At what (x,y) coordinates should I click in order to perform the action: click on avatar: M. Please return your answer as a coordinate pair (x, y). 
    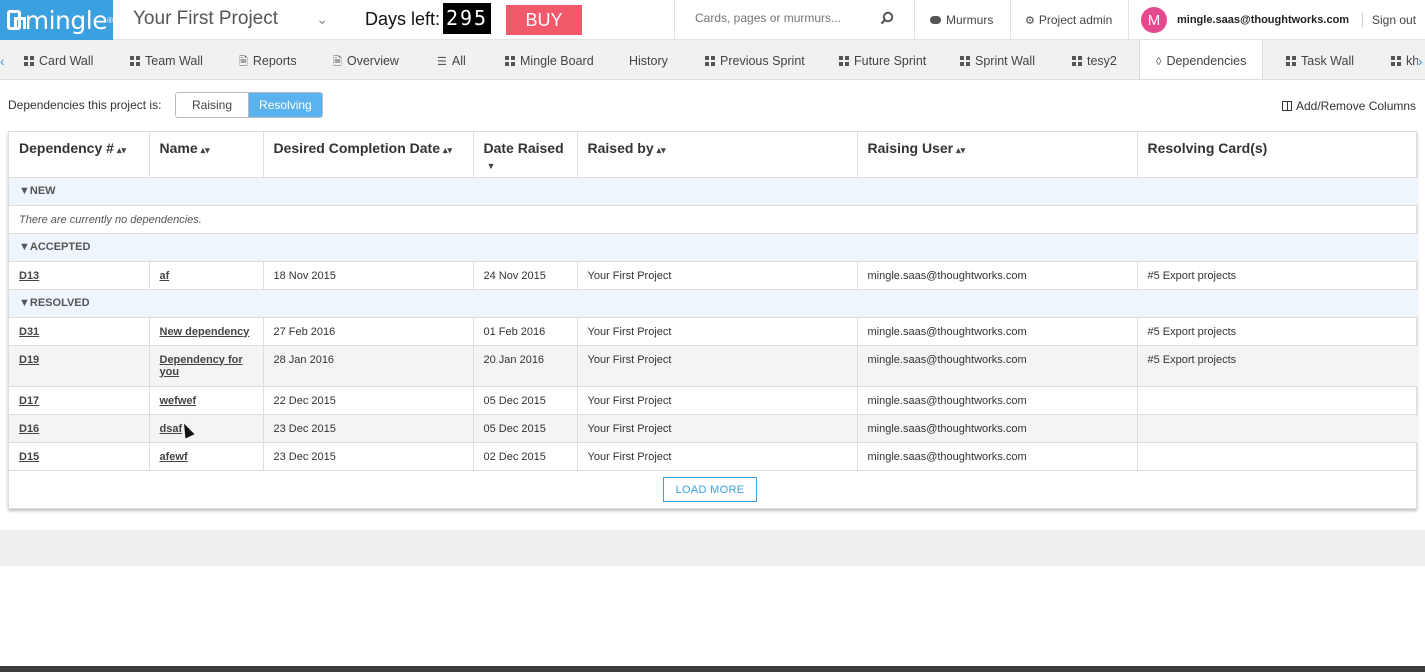
    Looking at the image, I should click on (1154, 20).